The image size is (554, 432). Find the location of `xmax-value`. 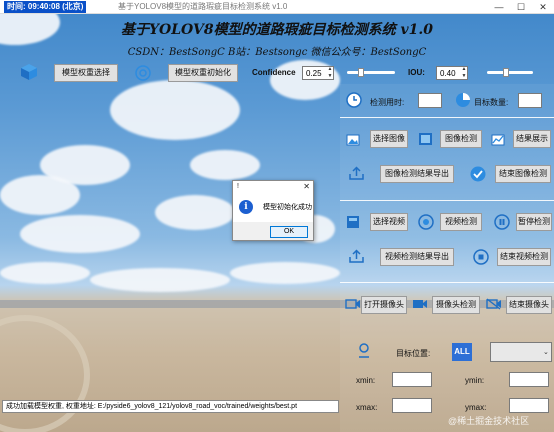

xmax-value is located at coordinates (412, 405).